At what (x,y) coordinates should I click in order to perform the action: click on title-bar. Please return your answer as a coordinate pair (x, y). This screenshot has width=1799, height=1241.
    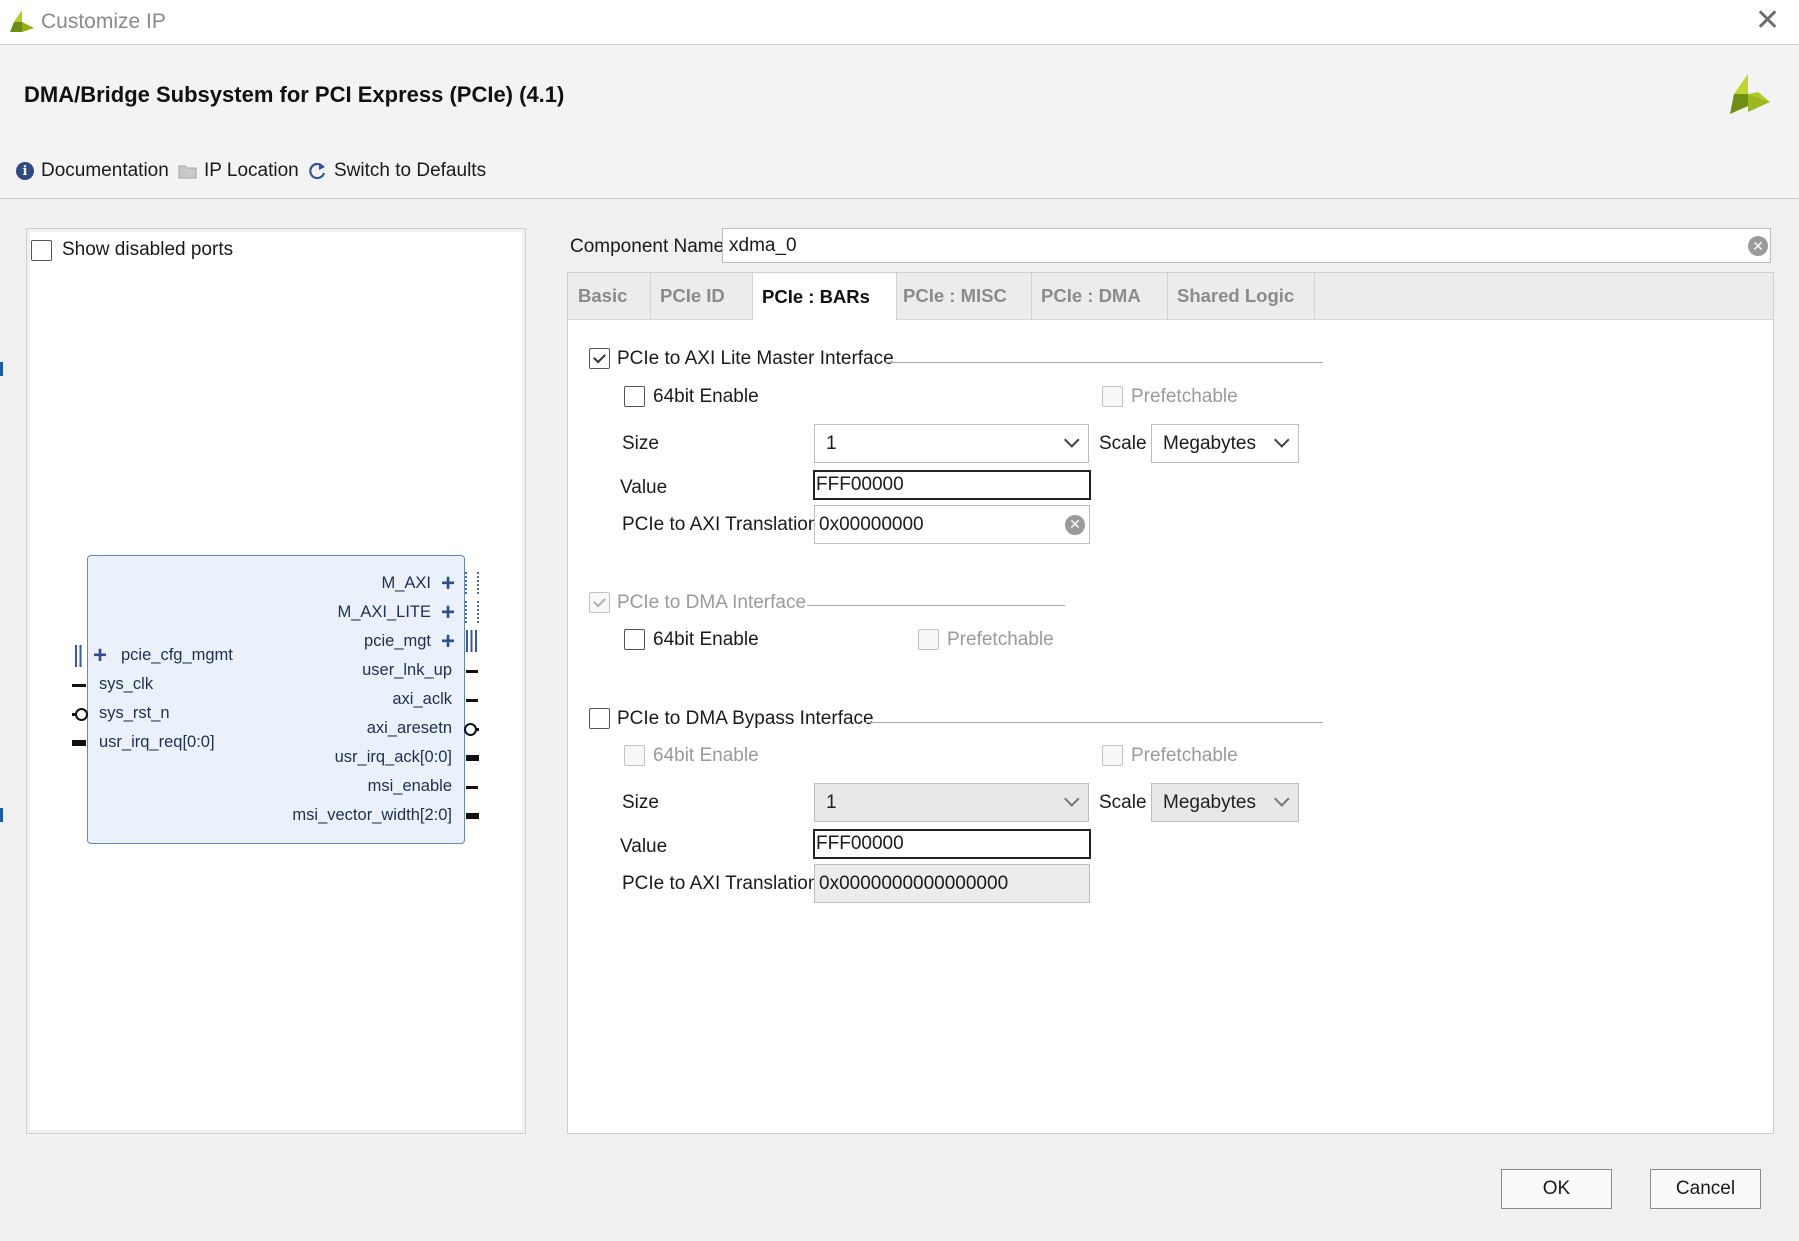
    Looking at the image, I should click on (899, 22).